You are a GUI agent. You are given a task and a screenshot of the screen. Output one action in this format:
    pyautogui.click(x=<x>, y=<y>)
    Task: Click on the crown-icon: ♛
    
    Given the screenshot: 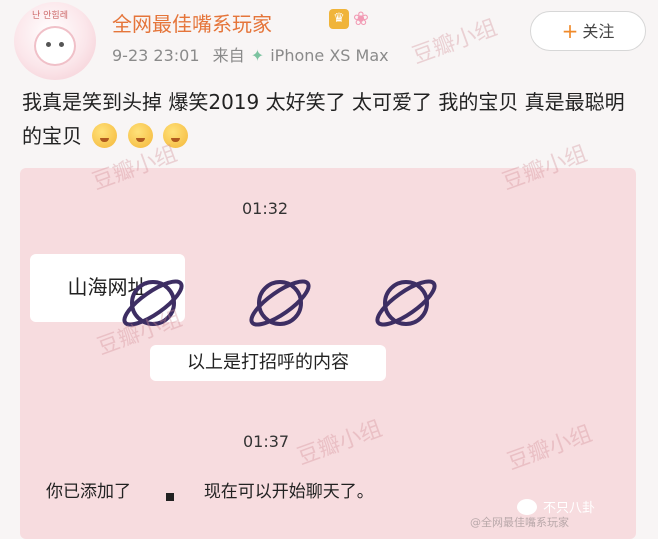 What is the action you would take?
    pyautogui.click(x=339, y=19)
    